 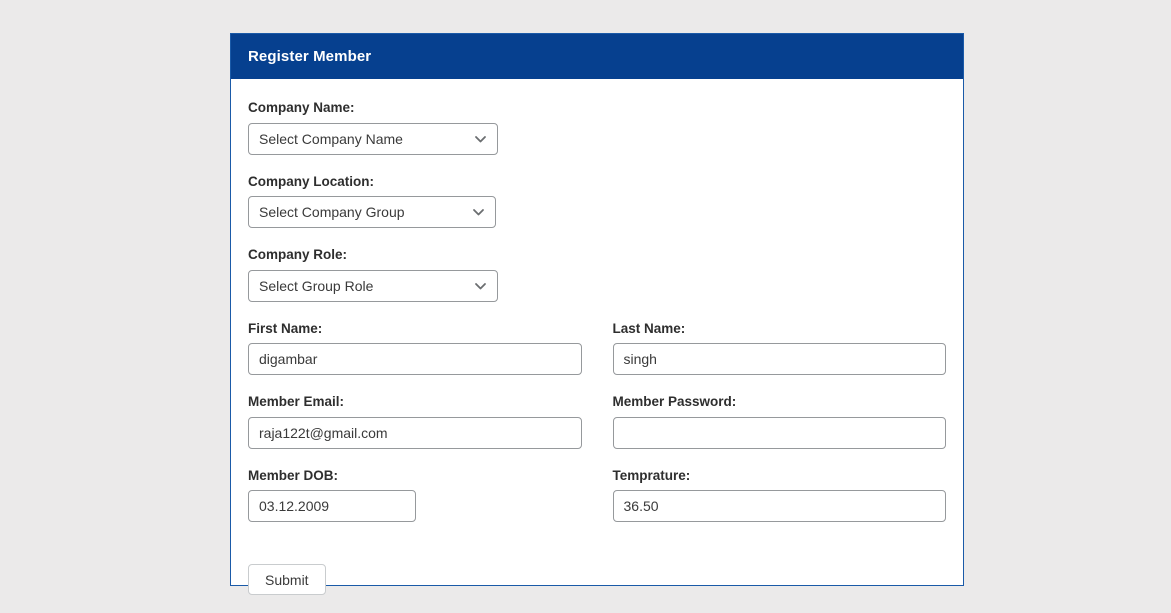 I want to click on company-location-select-wrap: Select Company Group, so click(x=372, y=212).